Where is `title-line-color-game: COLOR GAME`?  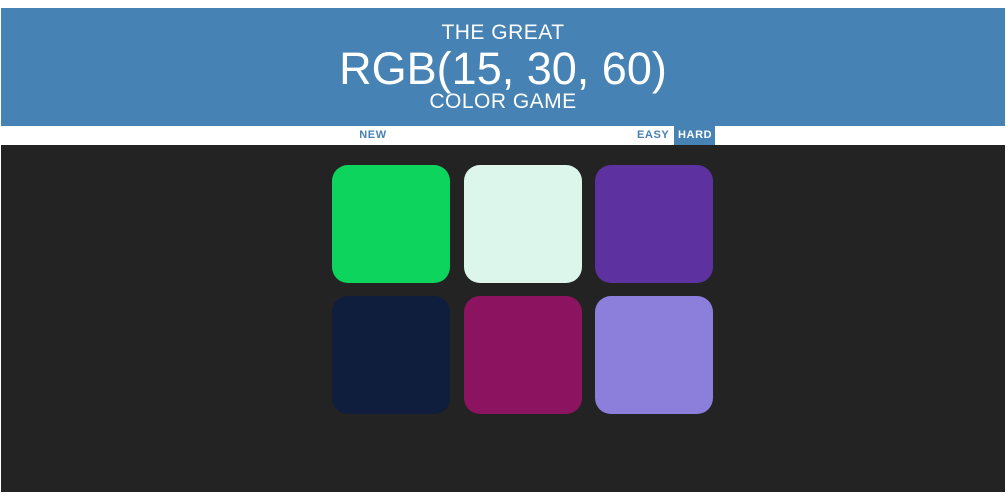
title-line-color-game: COLOR GAME is located at coordinates (503, 101).